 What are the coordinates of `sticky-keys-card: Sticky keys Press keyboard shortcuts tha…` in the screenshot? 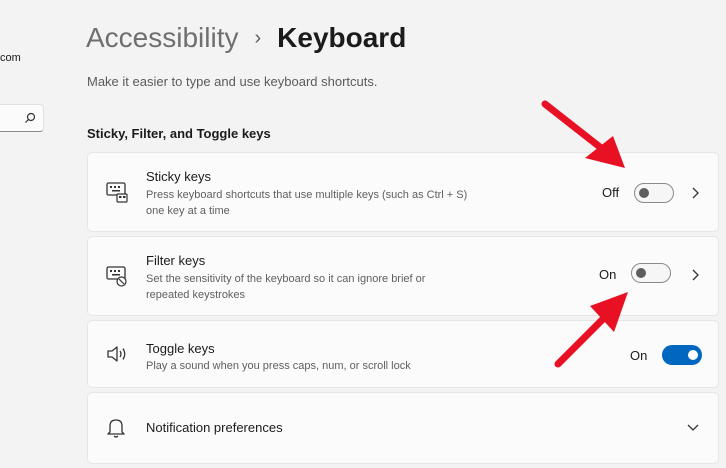 It's located at (403, 192).